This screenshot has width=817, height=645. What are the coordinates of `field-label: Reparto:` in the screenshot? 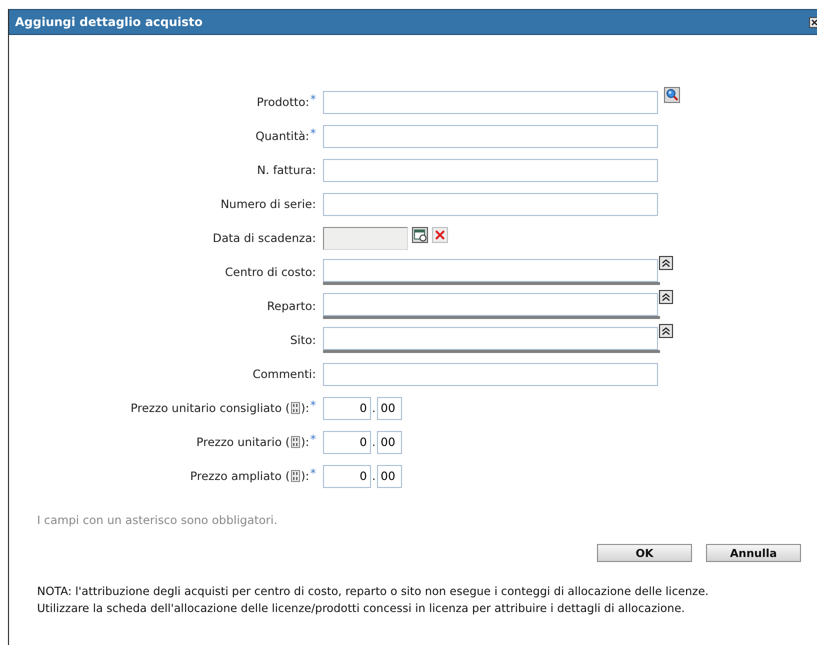 It's located at (291, 306).